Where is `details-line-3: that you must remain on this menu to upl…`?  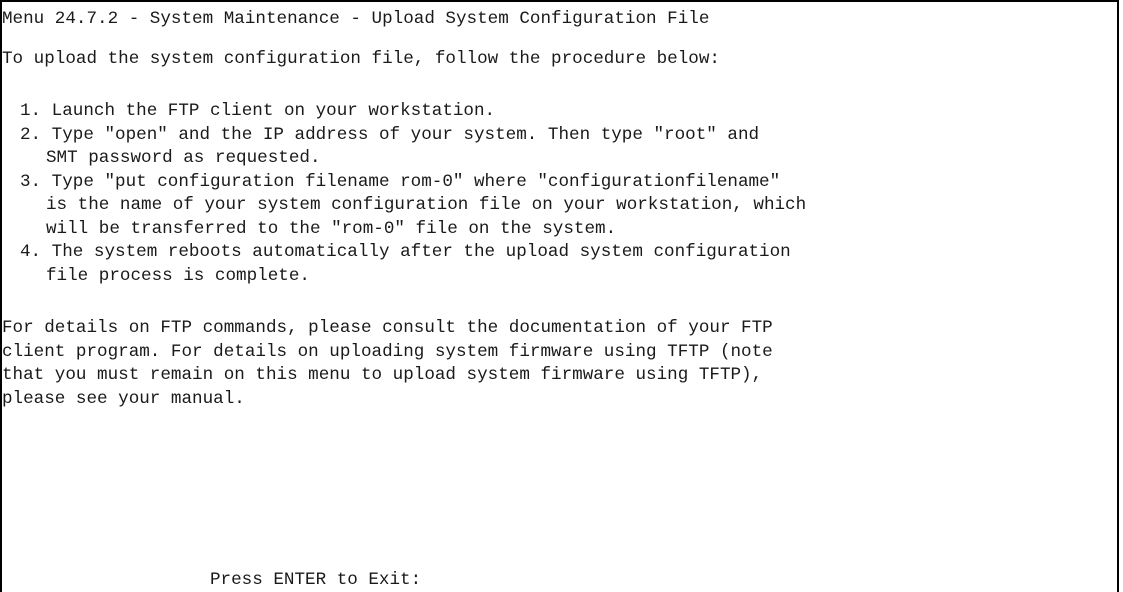 details-line-3: that you must remain on this menu to upl… is located at coordinates (382, 375).